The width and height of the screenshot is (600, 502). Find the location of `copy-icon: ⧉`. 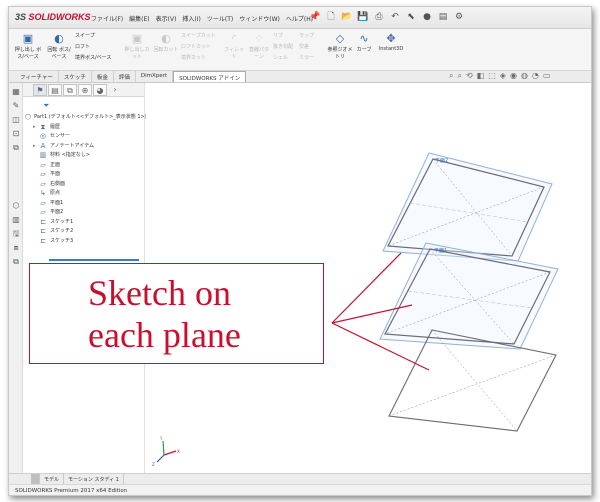

copy-icon: ⧉ is located at coordinates (16, 148).